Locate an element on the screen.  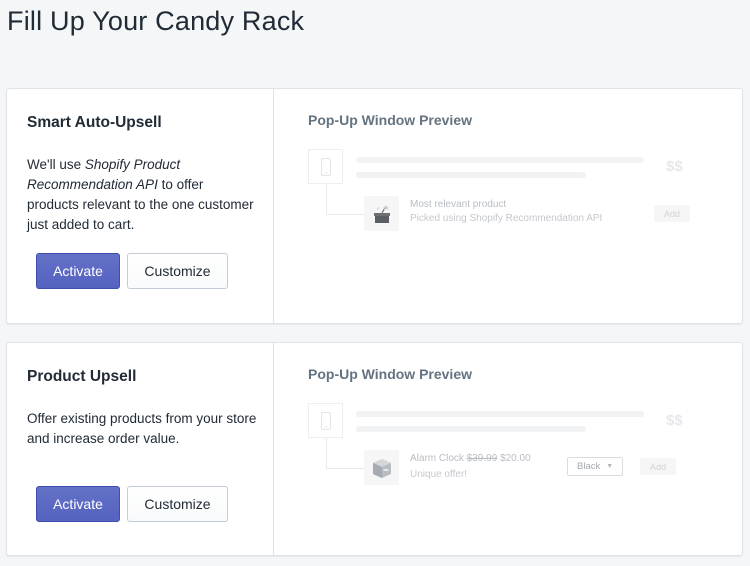
product-name: Most relevant product is located at coordinates (458, 204).